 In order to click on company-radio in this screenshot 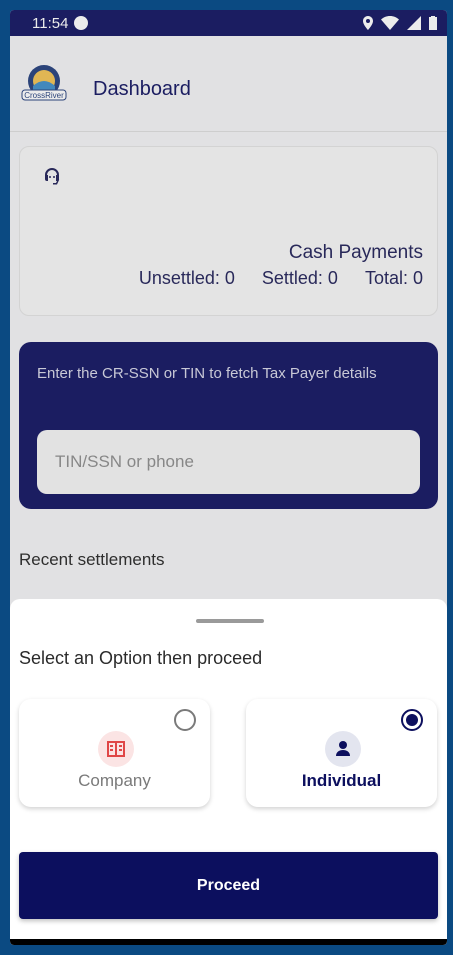, I will do `click(185, 720)`.